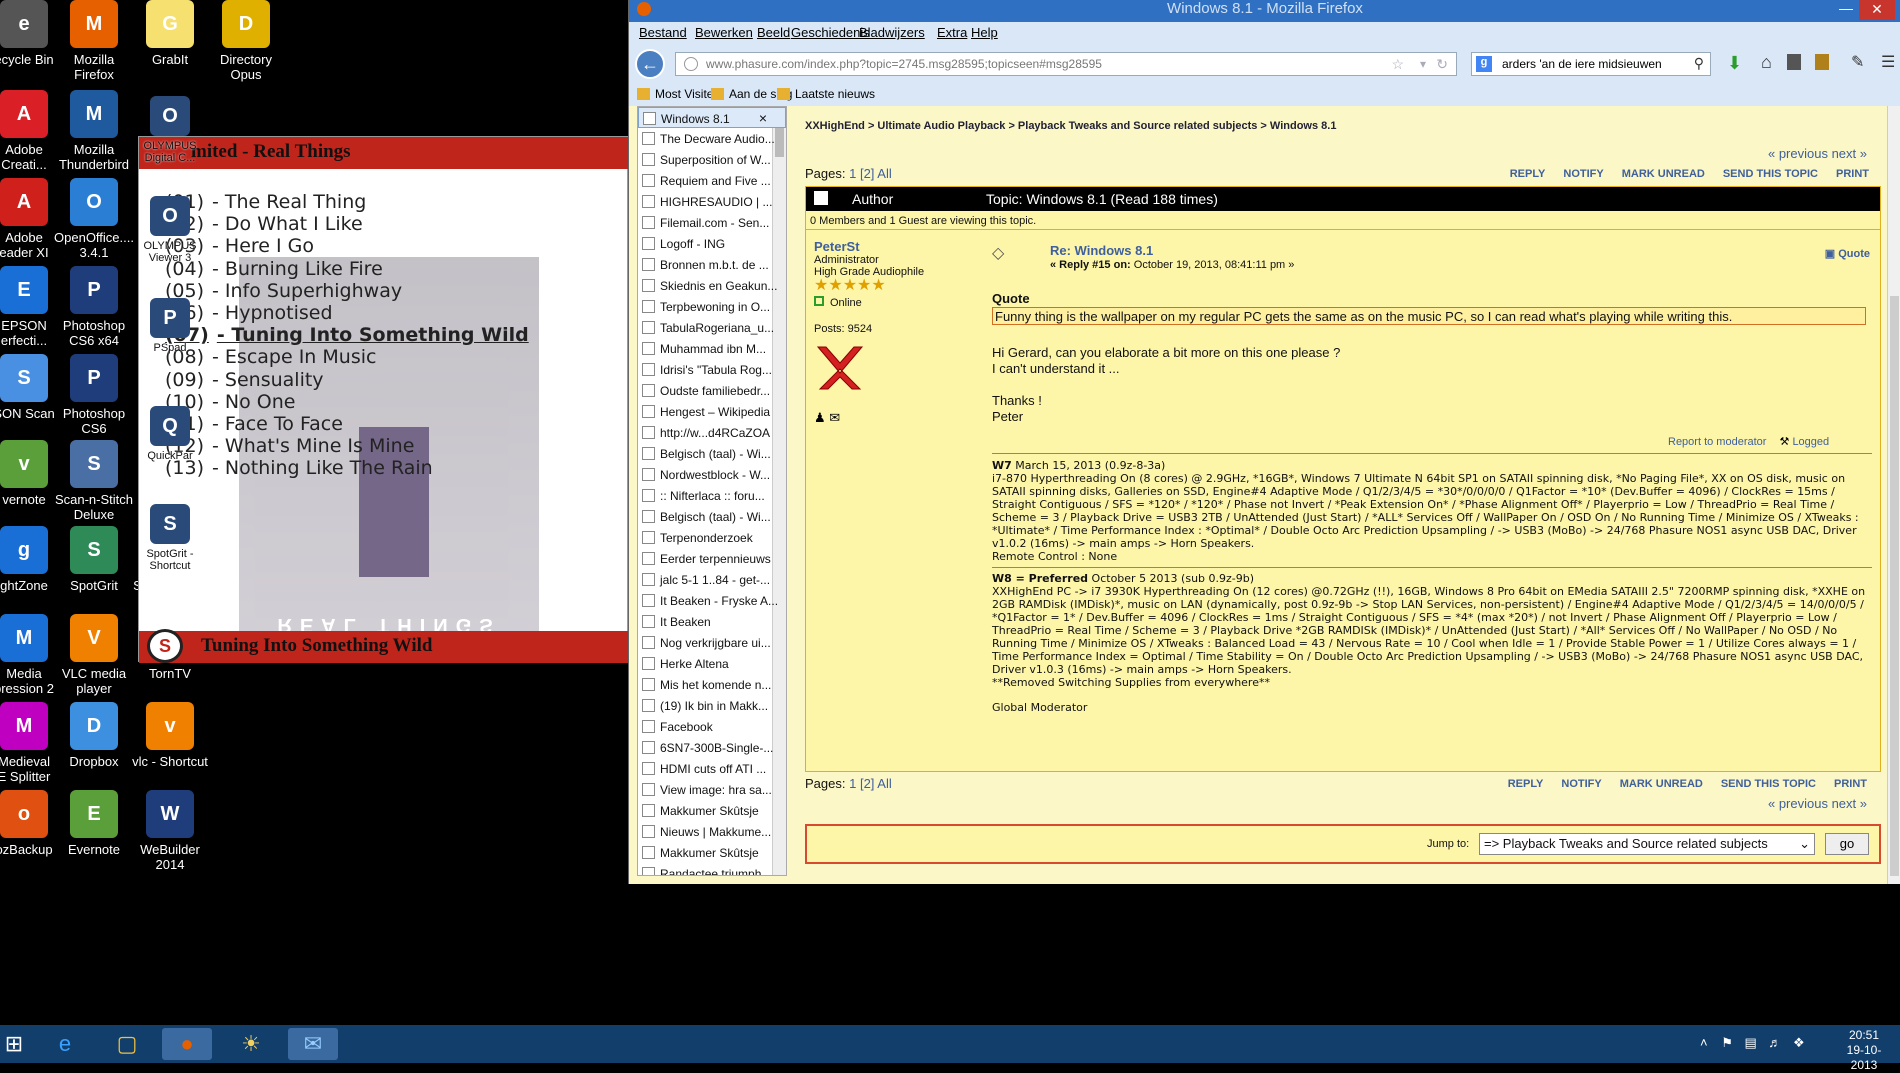 The width and height of the screenshot is (1900, 1073). Describe the element at coordinates (712, 117) in the screenshot. I see `tab-item: Windows 8.1 ×` at that location.